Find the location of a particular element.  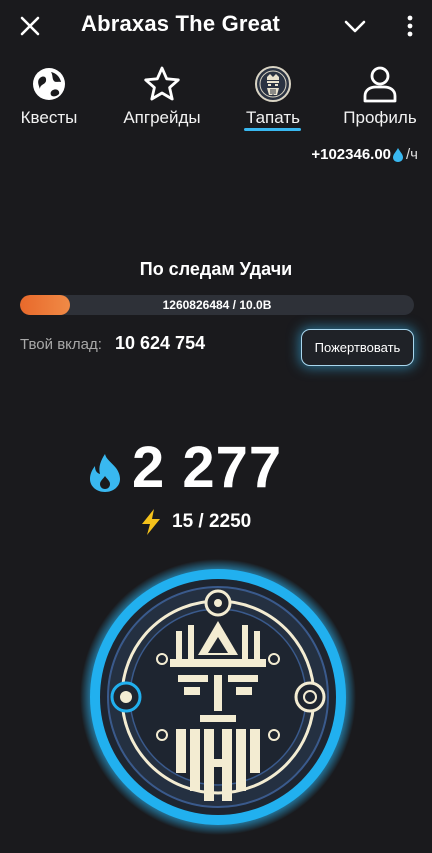

energy-value: 15 / 2250 is located at coordinates (212, 521).